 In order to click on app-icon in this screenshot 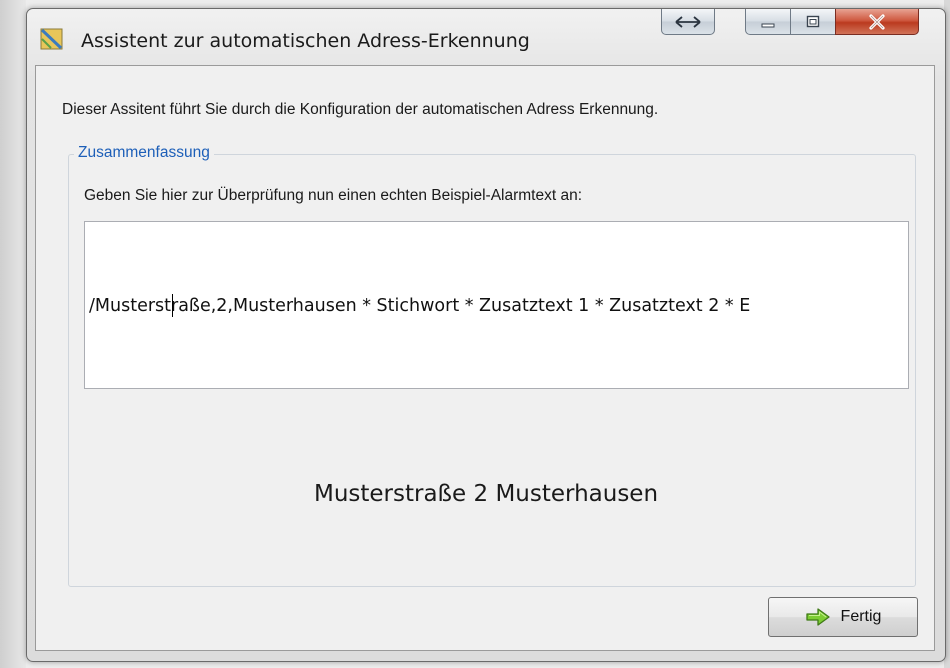, I will do `click(52, 39)`.